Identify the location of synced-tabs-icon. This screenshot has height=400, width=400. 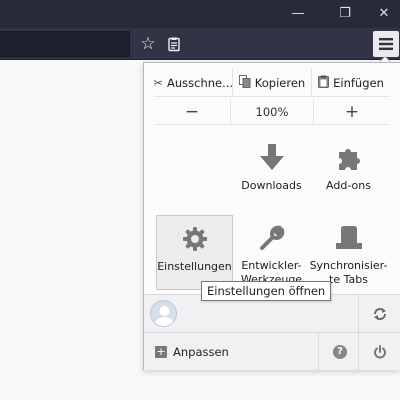
(349, 238).